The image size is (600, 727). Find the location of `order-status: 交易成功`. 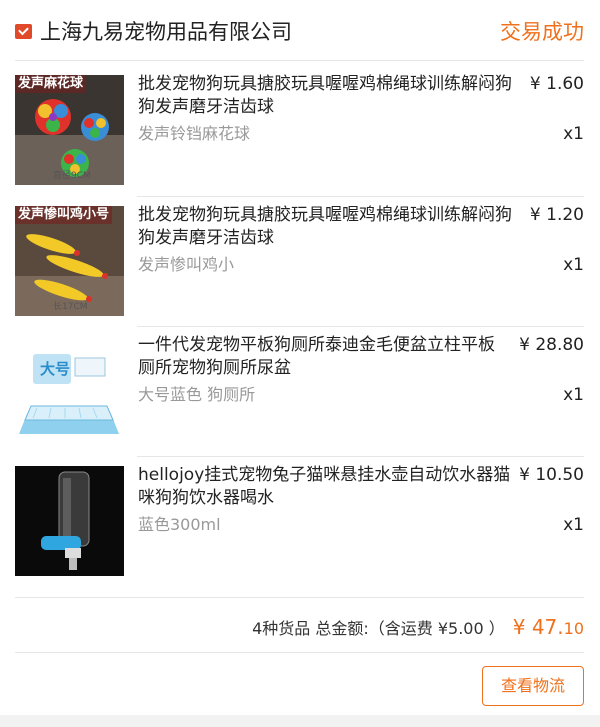

order-status: 交易成功 is located at coordinates (542, 32).